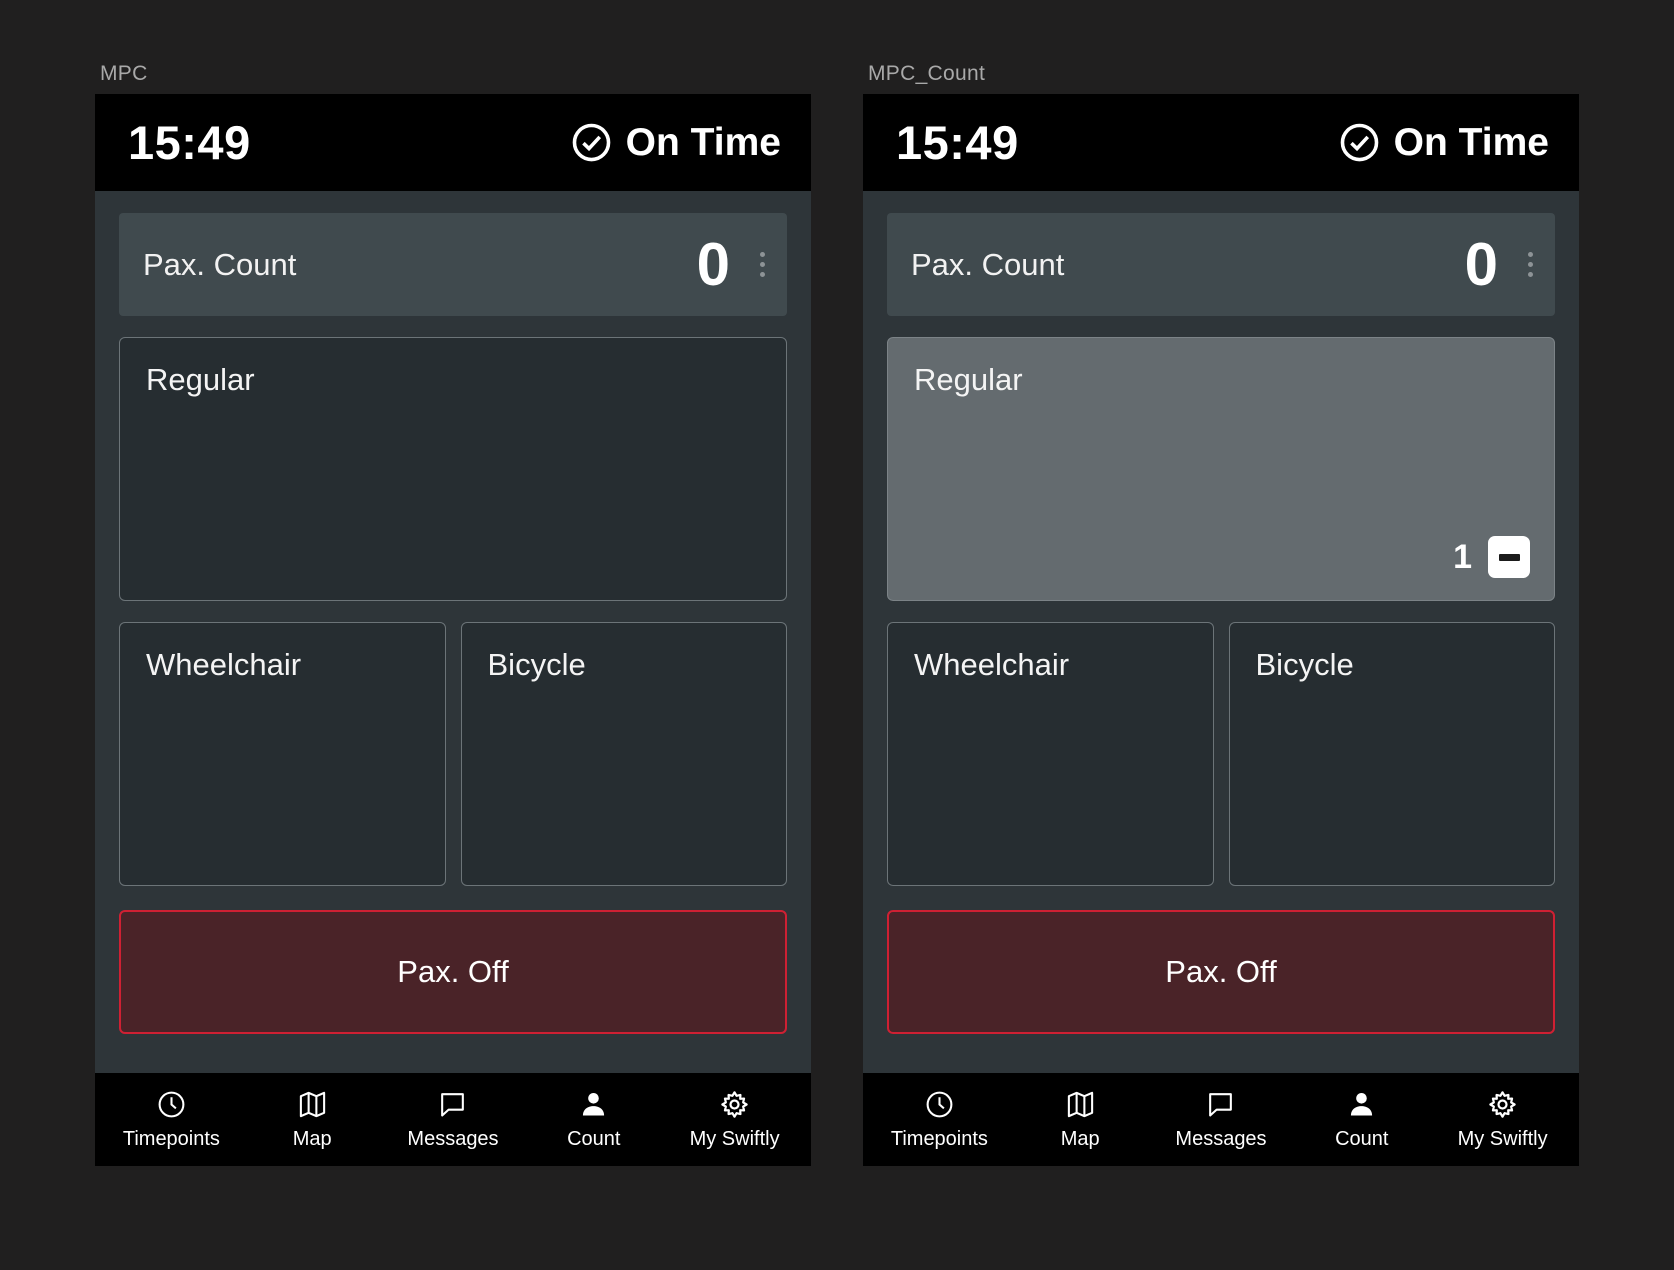 The width and height of the screenshot is (1674, 1270). Describe the element at coordinates (1509, 557) in the screenshot. I see `minus-icon` at that location.